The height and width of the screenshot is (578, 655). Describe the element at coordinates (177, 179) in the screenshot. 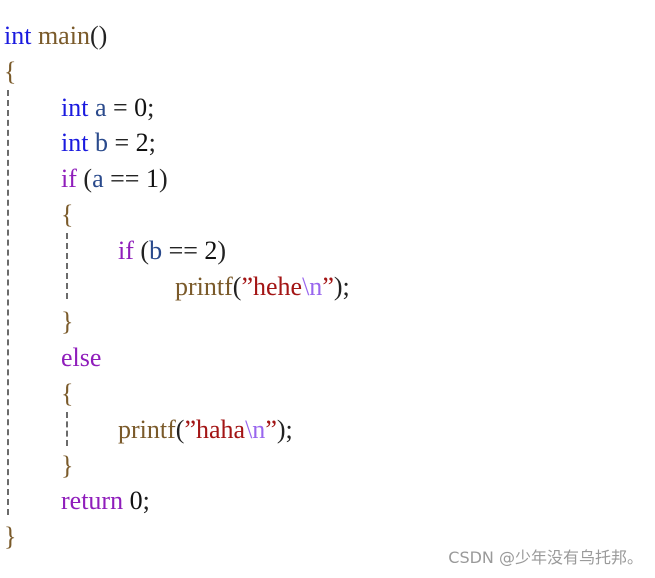

I see `code-line: if (a == 1)` at that location.